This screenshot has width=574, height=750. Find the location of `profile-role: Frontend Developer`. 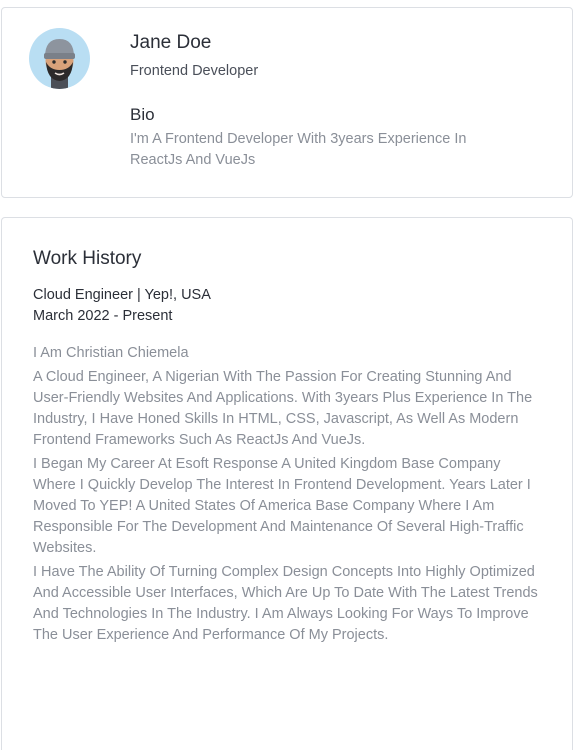

profile-role: Frontend Developer is located at coordinates (194, 71).